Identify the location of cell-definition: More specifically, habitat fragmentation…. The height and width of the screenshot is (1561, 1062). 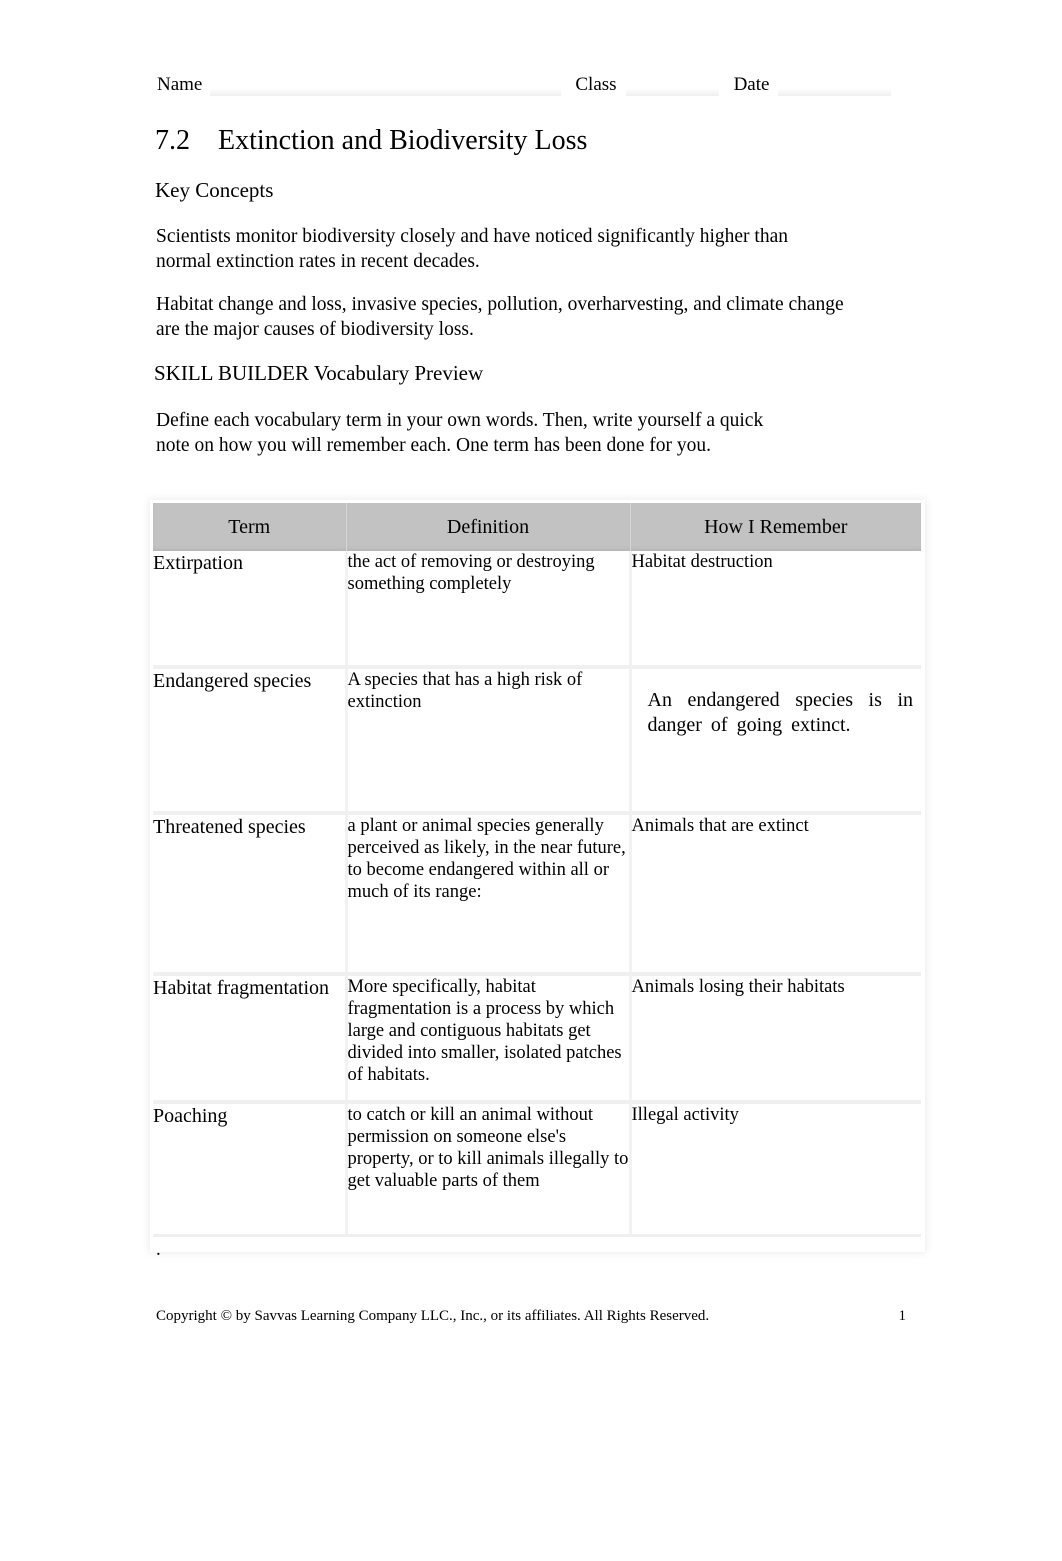
(489, 1039).